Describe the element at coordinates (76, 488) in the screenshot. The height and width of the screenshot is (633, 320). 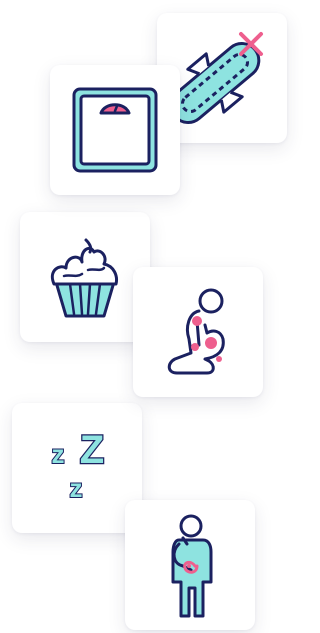
I see `sleep-z-small-bottom: z` at that location.